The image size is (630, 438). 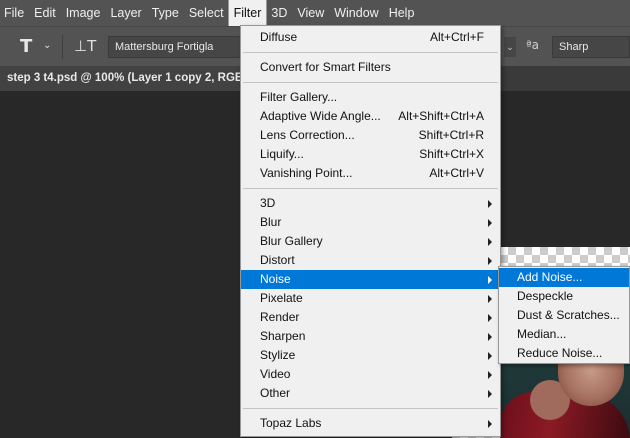 What do you see at coordinates (356, 13) in the screenshot?
I see `menu-window: Window` at bounding box center [356, 13].